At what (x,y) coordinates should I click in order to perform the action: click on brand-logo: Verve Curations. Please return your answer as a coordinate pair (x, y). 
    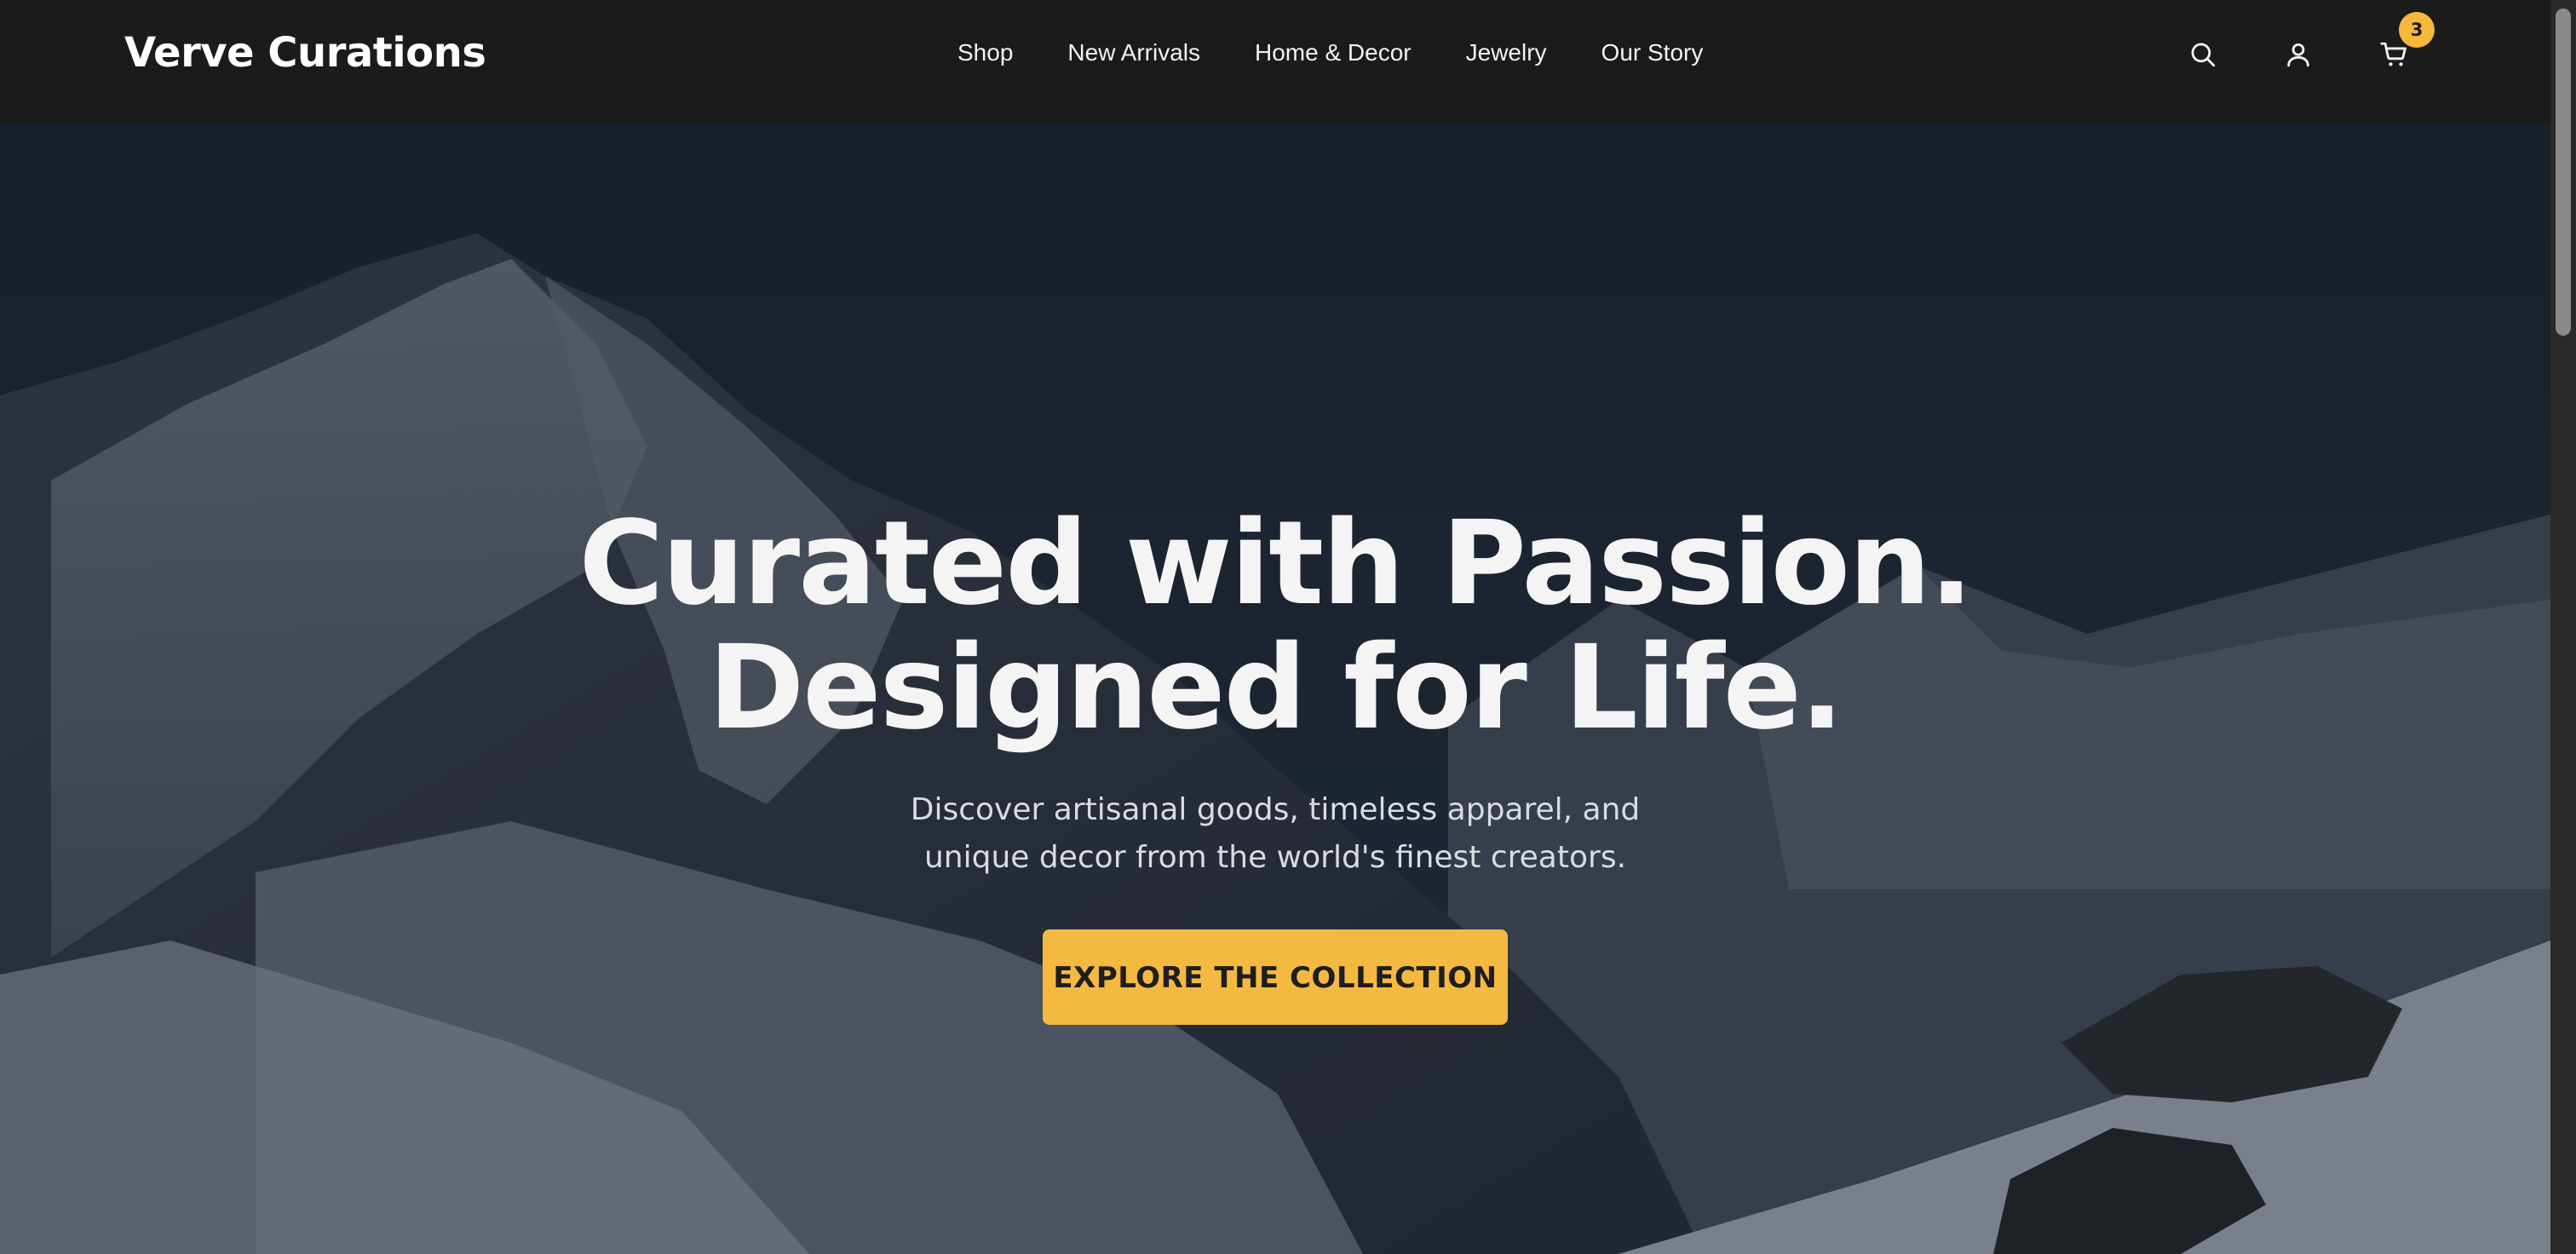
    Looking at the image, I should click on (305, 53).